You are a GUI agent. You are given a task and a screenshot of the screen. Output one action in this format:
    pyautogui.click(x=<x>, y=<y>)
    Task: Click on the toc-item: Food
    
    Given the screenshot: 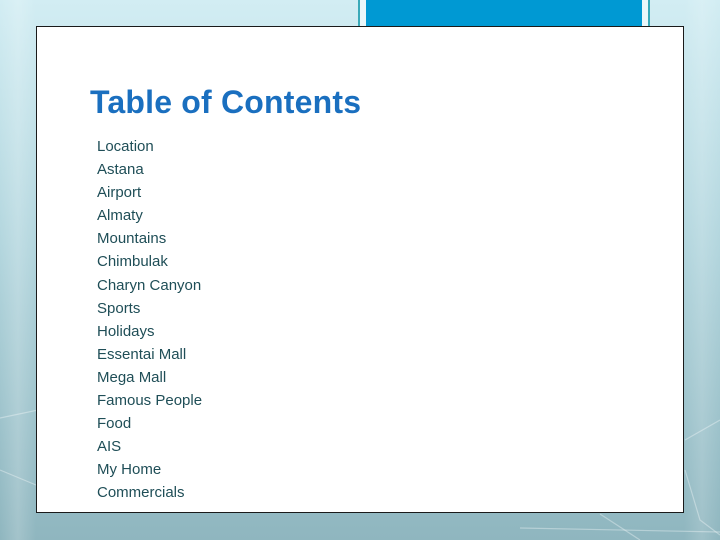 What is the action you would take?
    pyautogui.click(x=114, y=424)
    